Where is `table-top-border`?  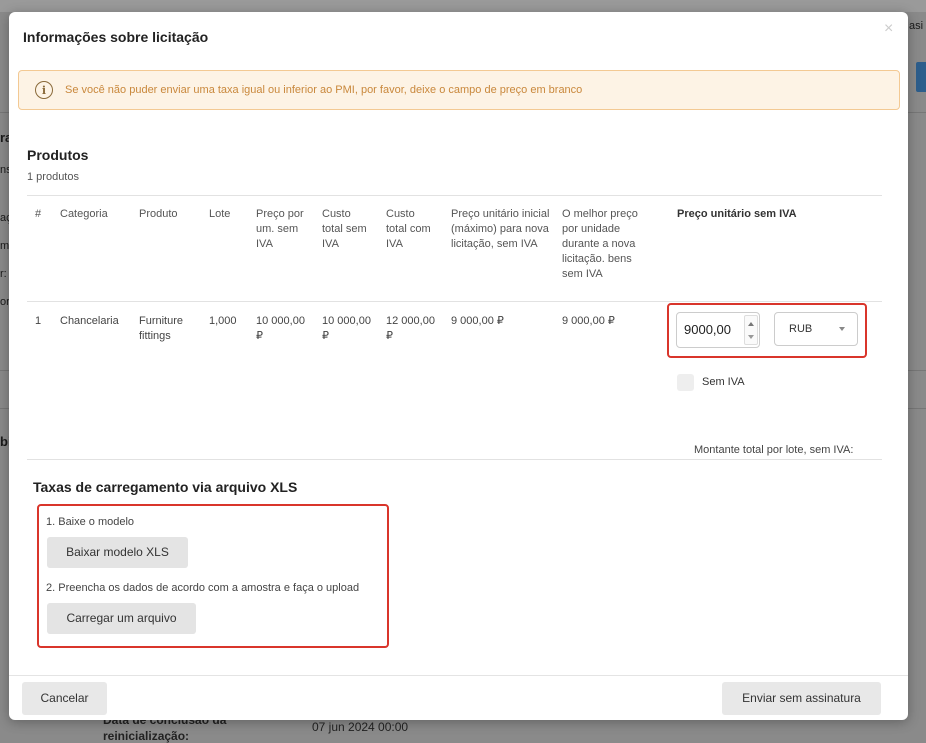
table-top-border is located at coordinates (454, 195).